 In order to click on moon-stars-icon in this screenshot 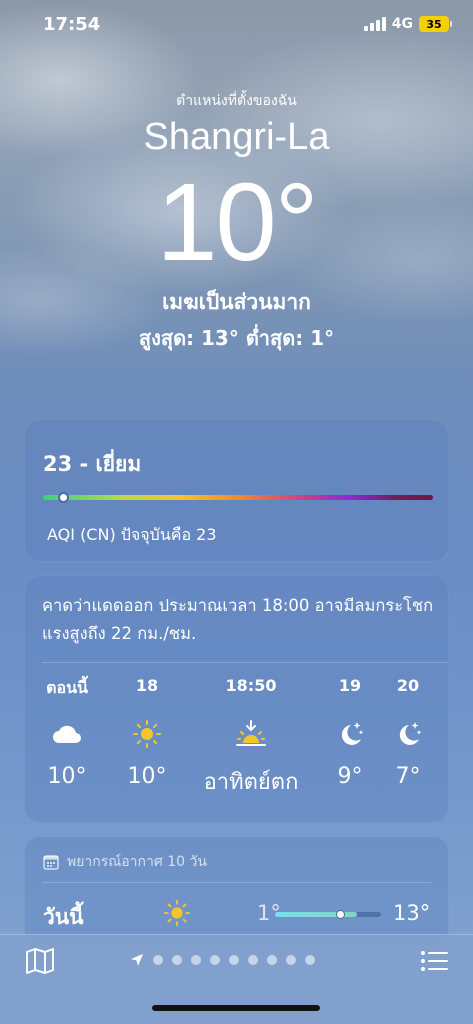, I will do `click(408, 734)`.